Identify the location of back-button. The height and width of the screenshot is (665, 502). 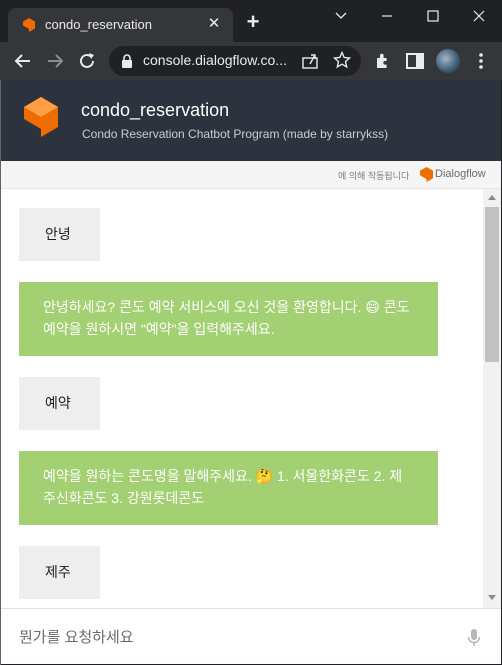
(23, 61).